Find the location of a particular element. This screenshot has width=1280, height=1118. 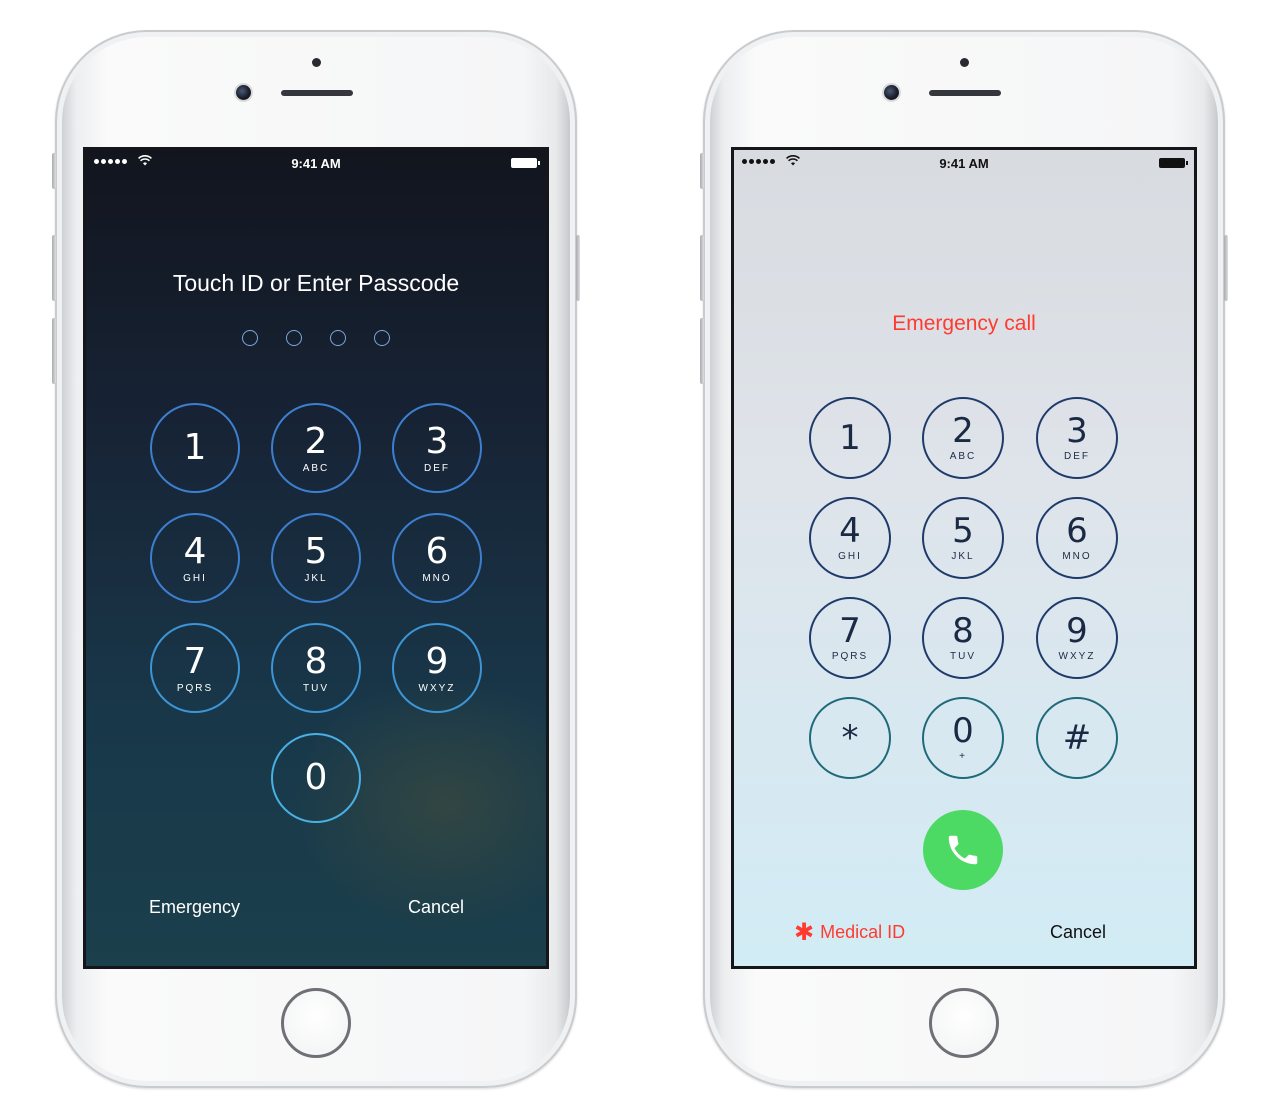

key-1: 1 is located at coordinates (195, 448).